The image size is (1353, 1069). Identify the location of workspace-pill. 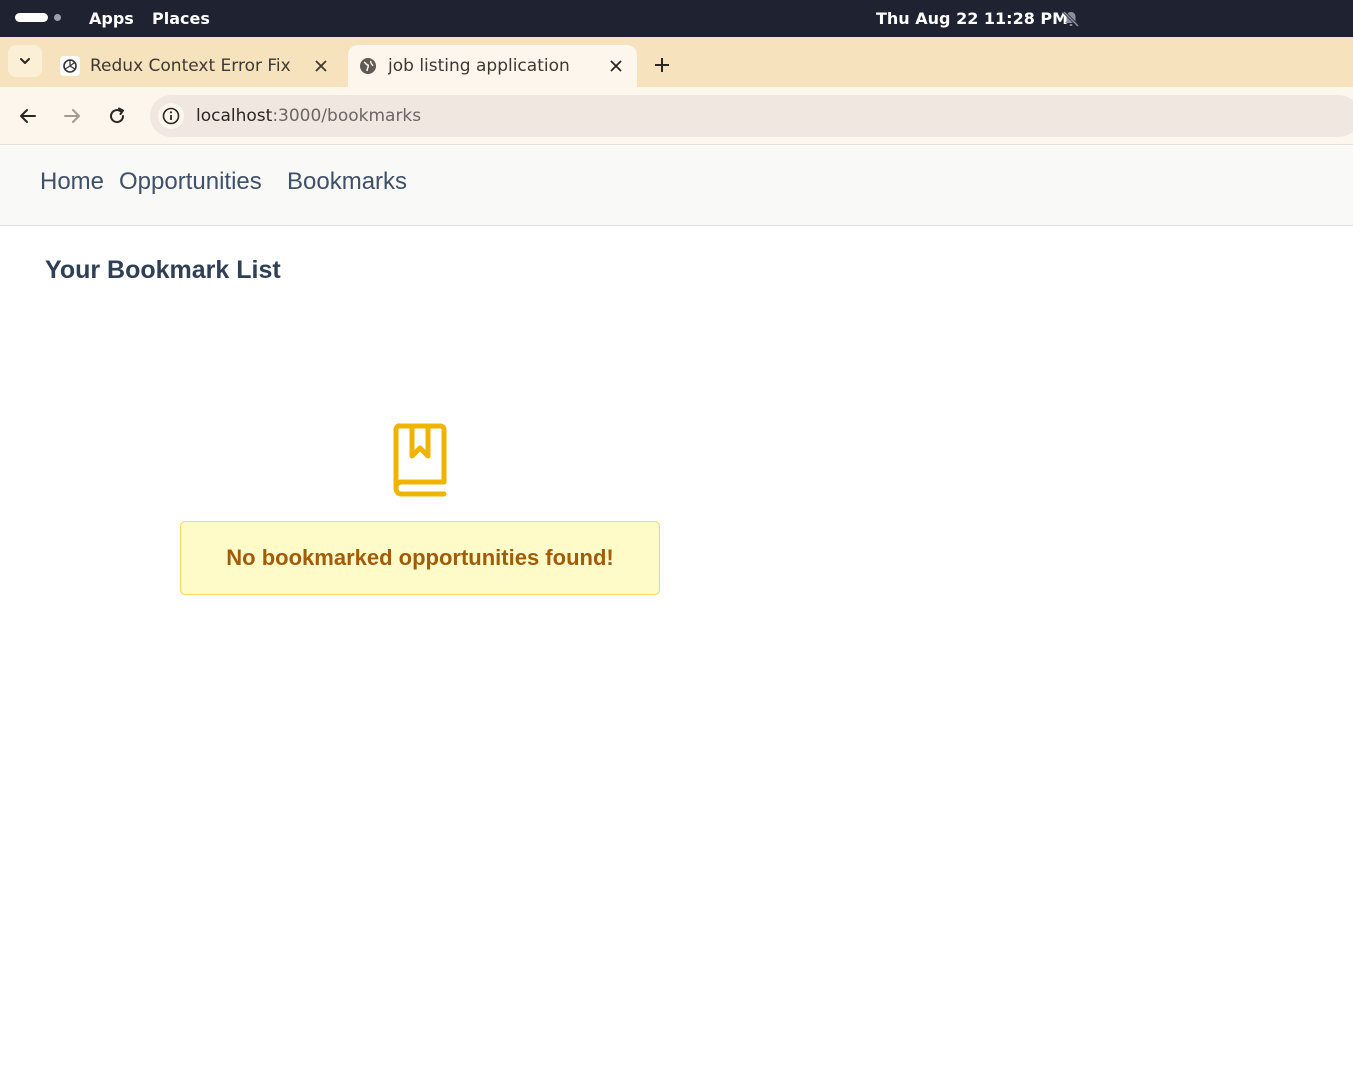
(31, 17).